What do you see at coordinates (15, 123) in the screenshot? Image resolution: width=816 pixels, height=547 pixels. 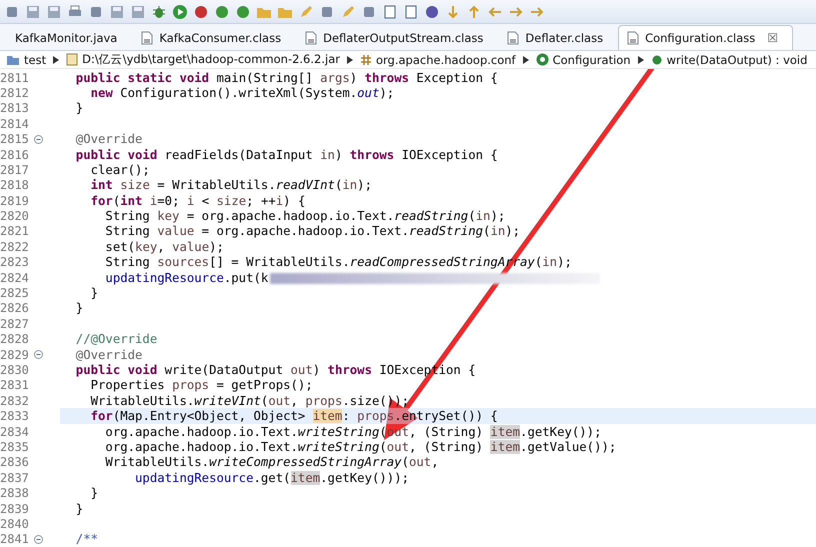 I see `line-number: 2814` at bounding box center [15, 123].